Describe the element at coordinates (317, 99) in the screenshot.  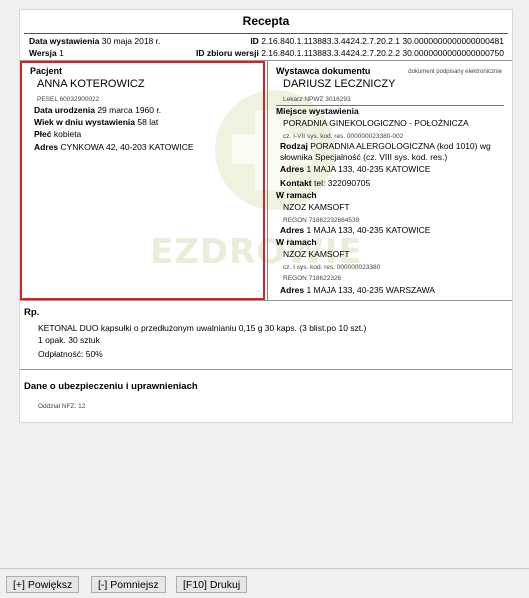
I see `issuer-npwz: Lekarz NPWZ 3016293` at that location.